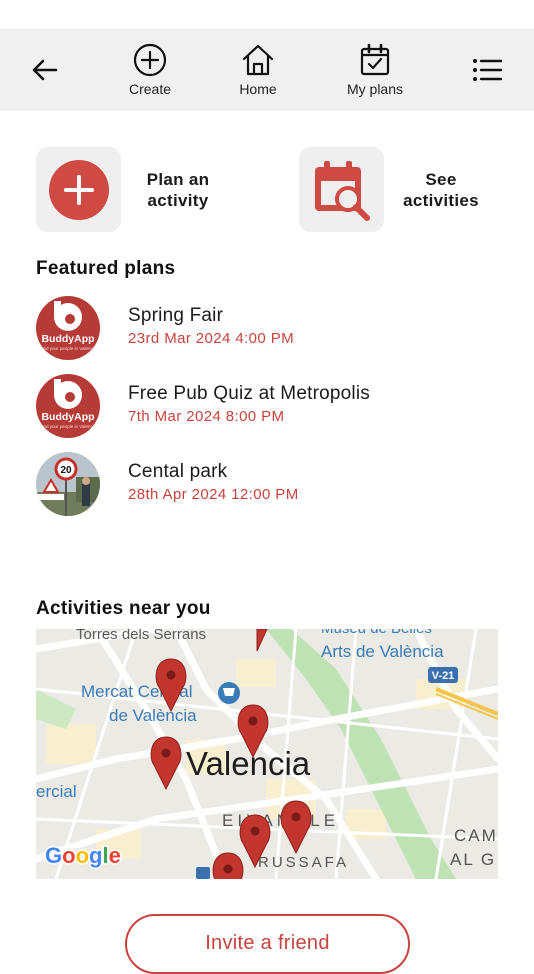  I want to click on svg-text: Google, so click(83, 855).